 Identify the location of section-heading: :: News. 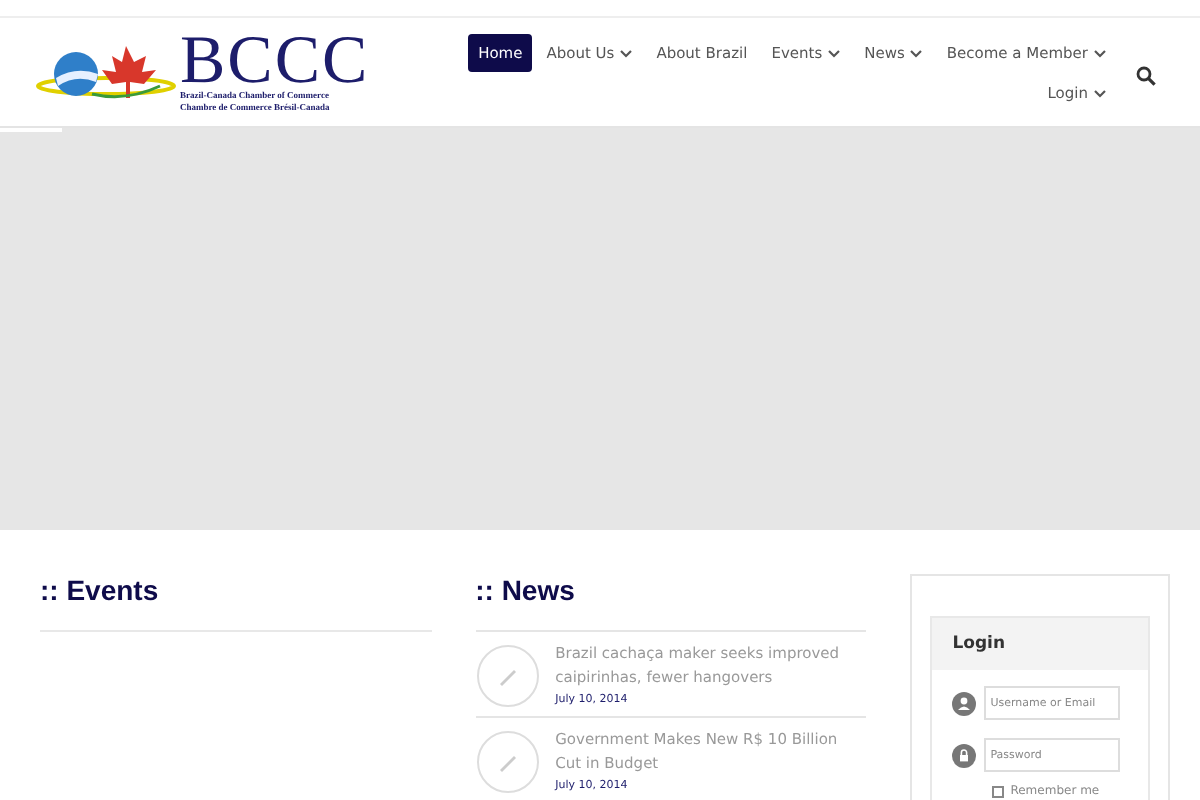
(526, 590).